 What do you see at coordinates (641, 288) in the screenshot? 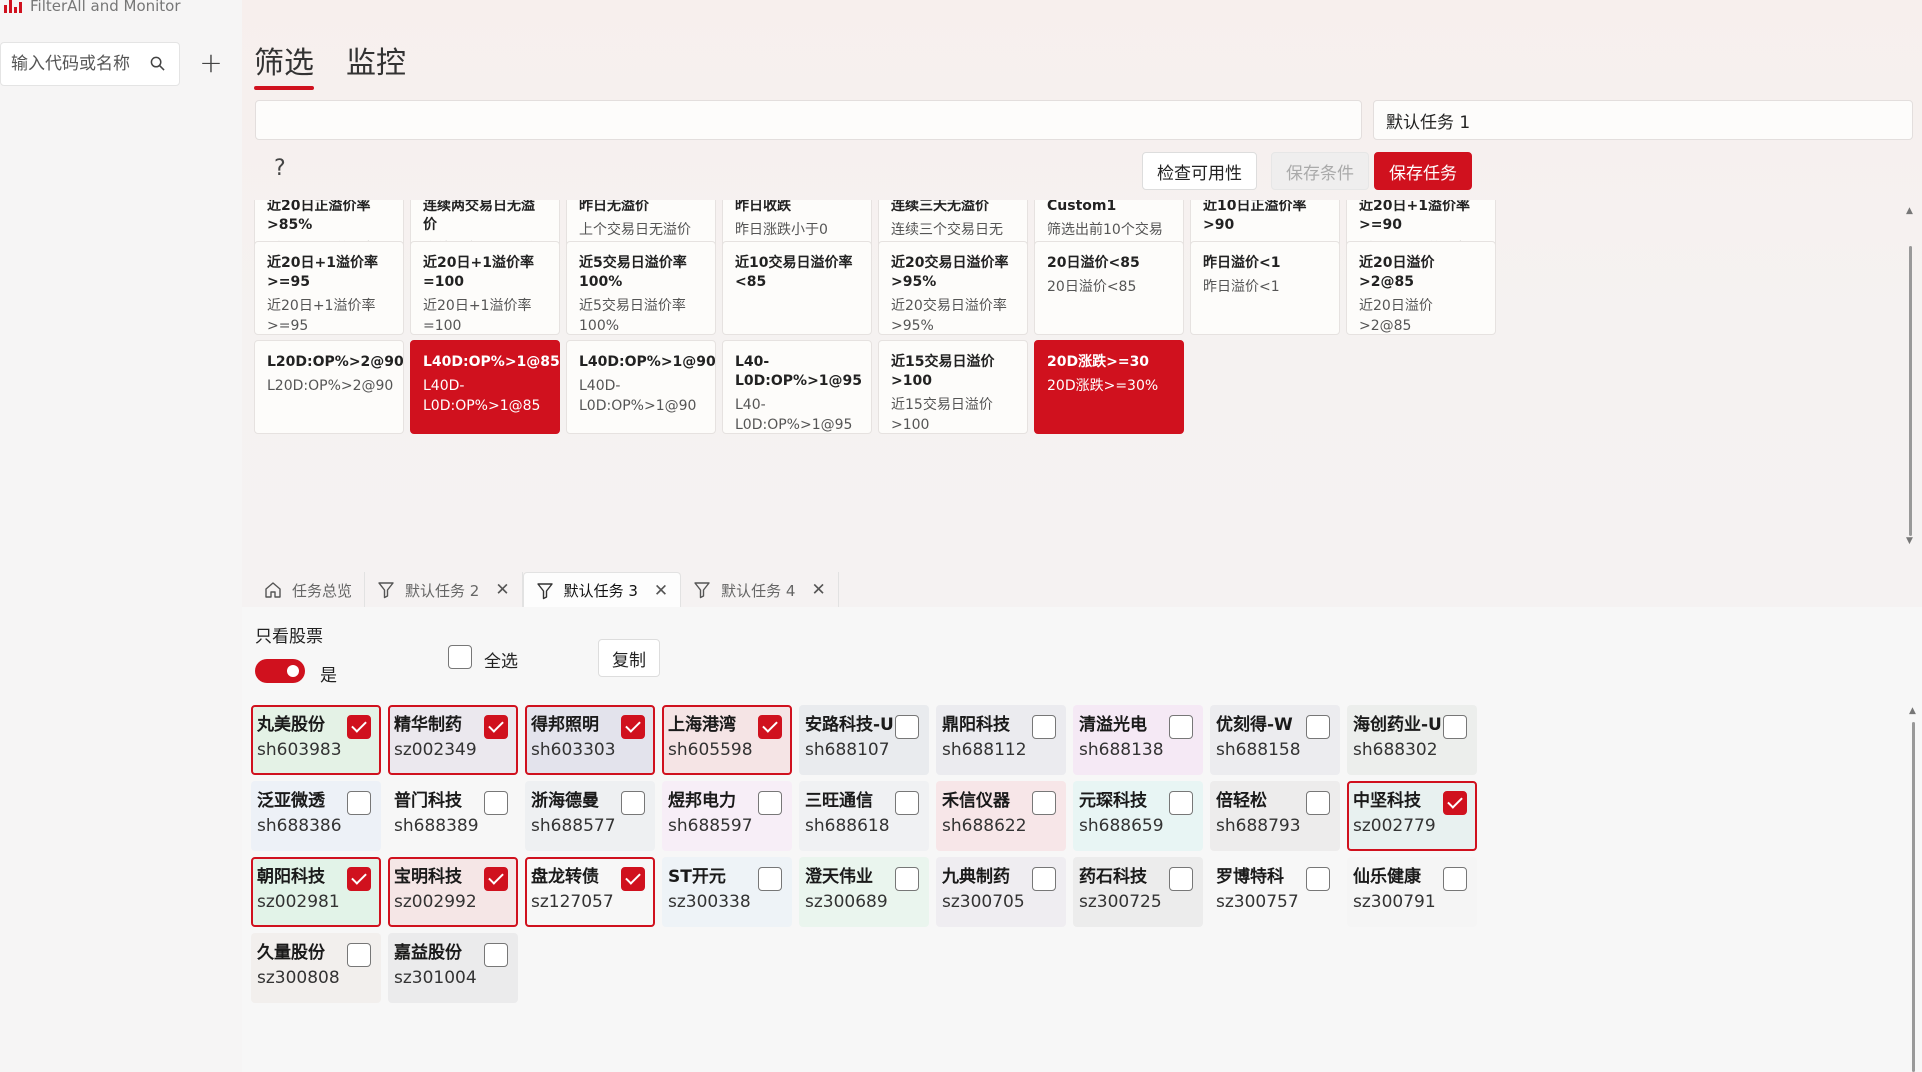
I see `condition-card: 近5交易日溢价率100% 近5交易日溢价率100%` at bounding box center [641, 288].